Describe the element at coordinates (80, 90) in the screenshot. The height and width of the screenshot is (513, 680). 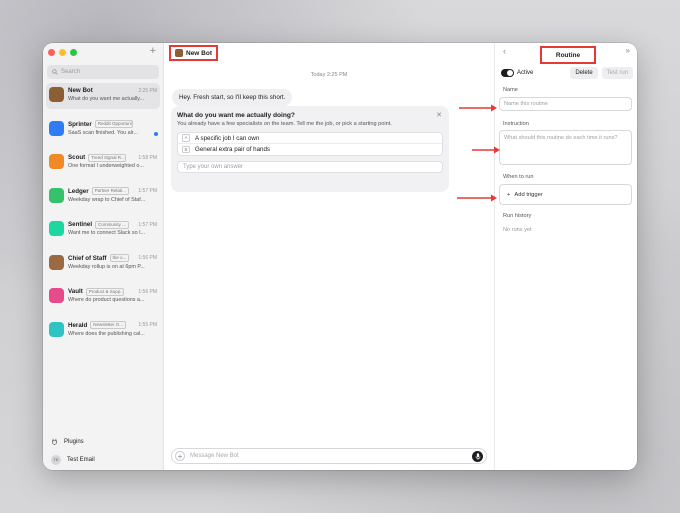
I see `bot-name: New Bot` at that location.